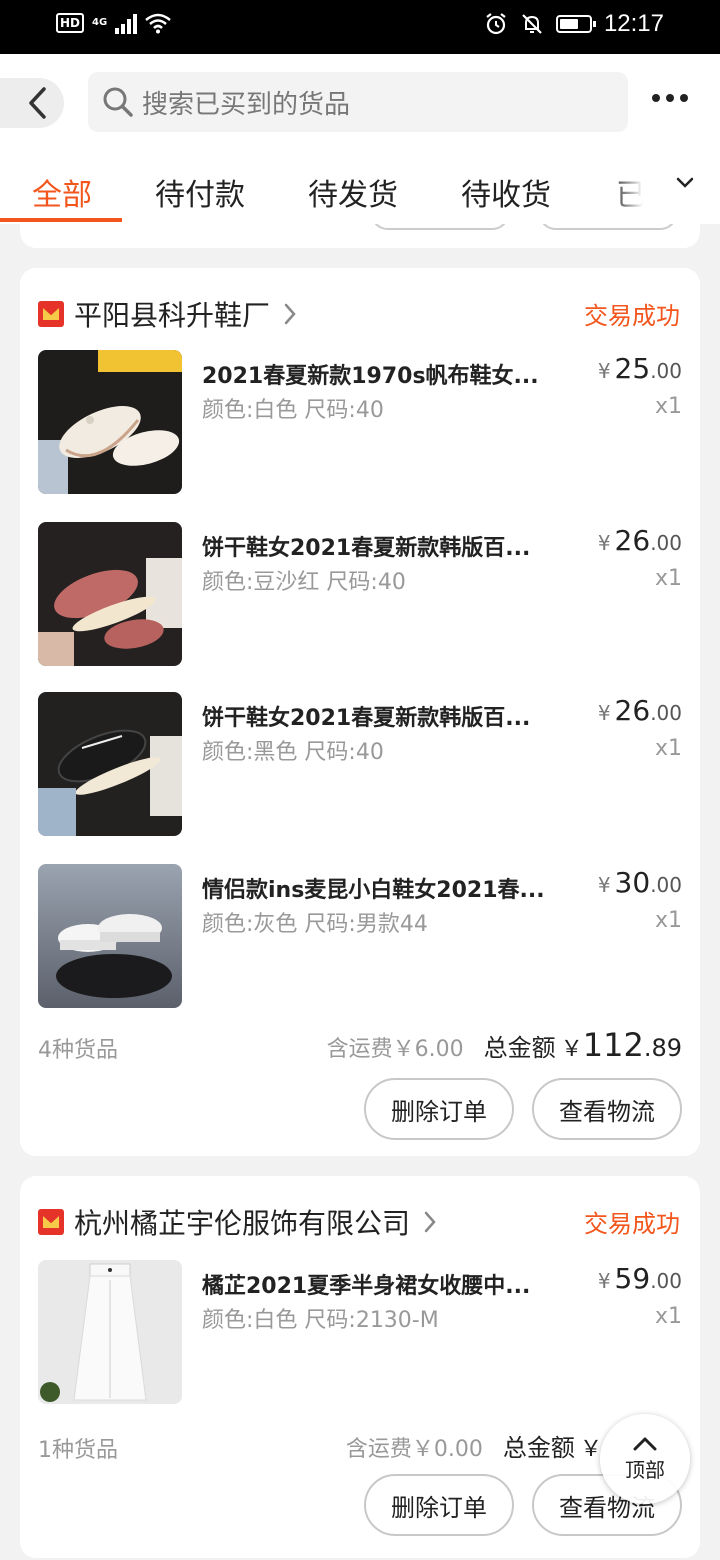  What do you see at coordinates (62, 192) in the screenshot?
I see `tab-all: 全部` at bounding box center [62, 192].